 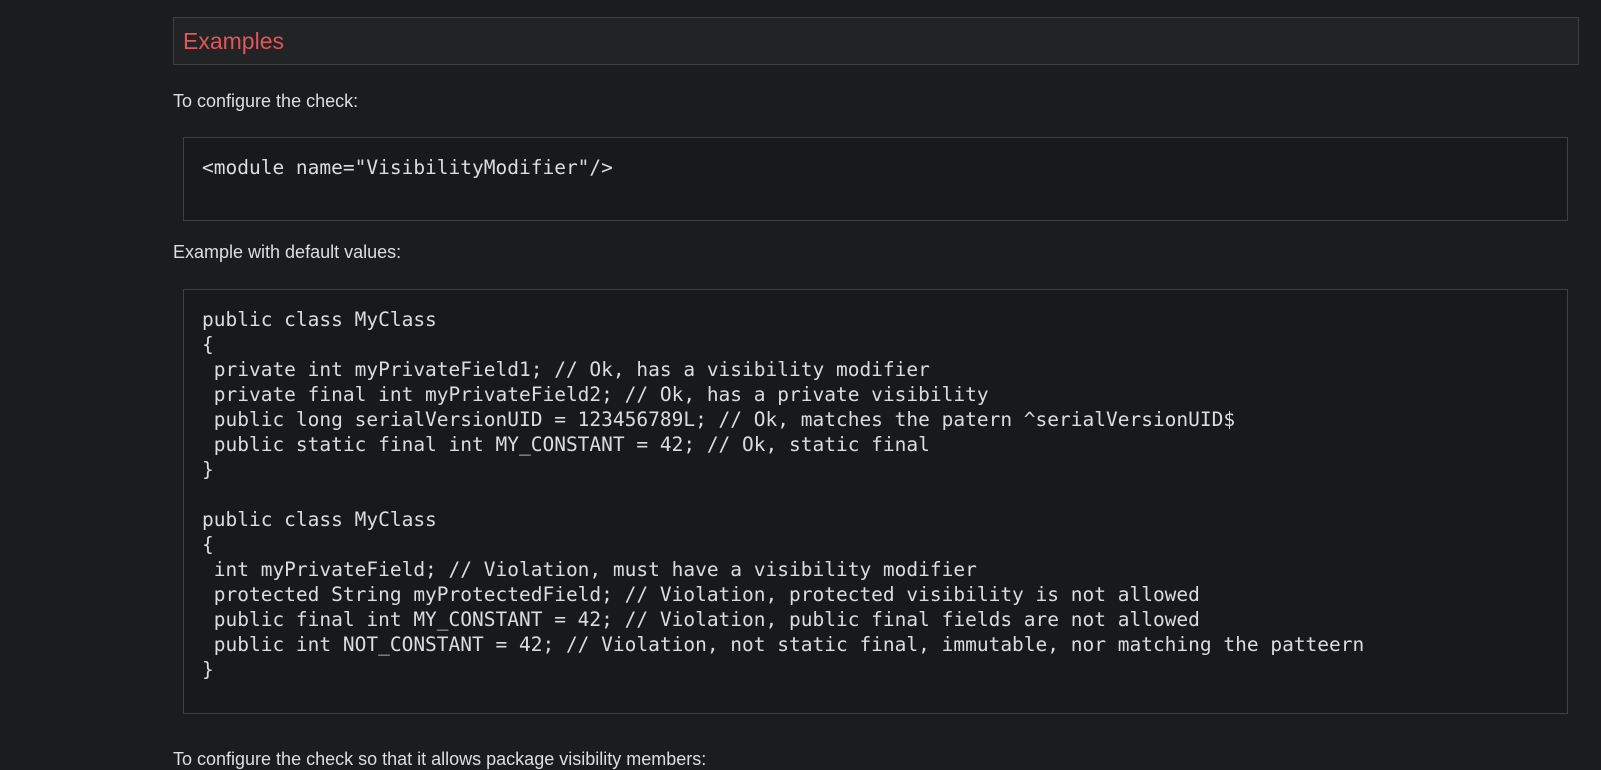 What do you see at coordinates (233, 40) in the screenshot?
I see `section-title: Examples` at bounding box center [233, 40].